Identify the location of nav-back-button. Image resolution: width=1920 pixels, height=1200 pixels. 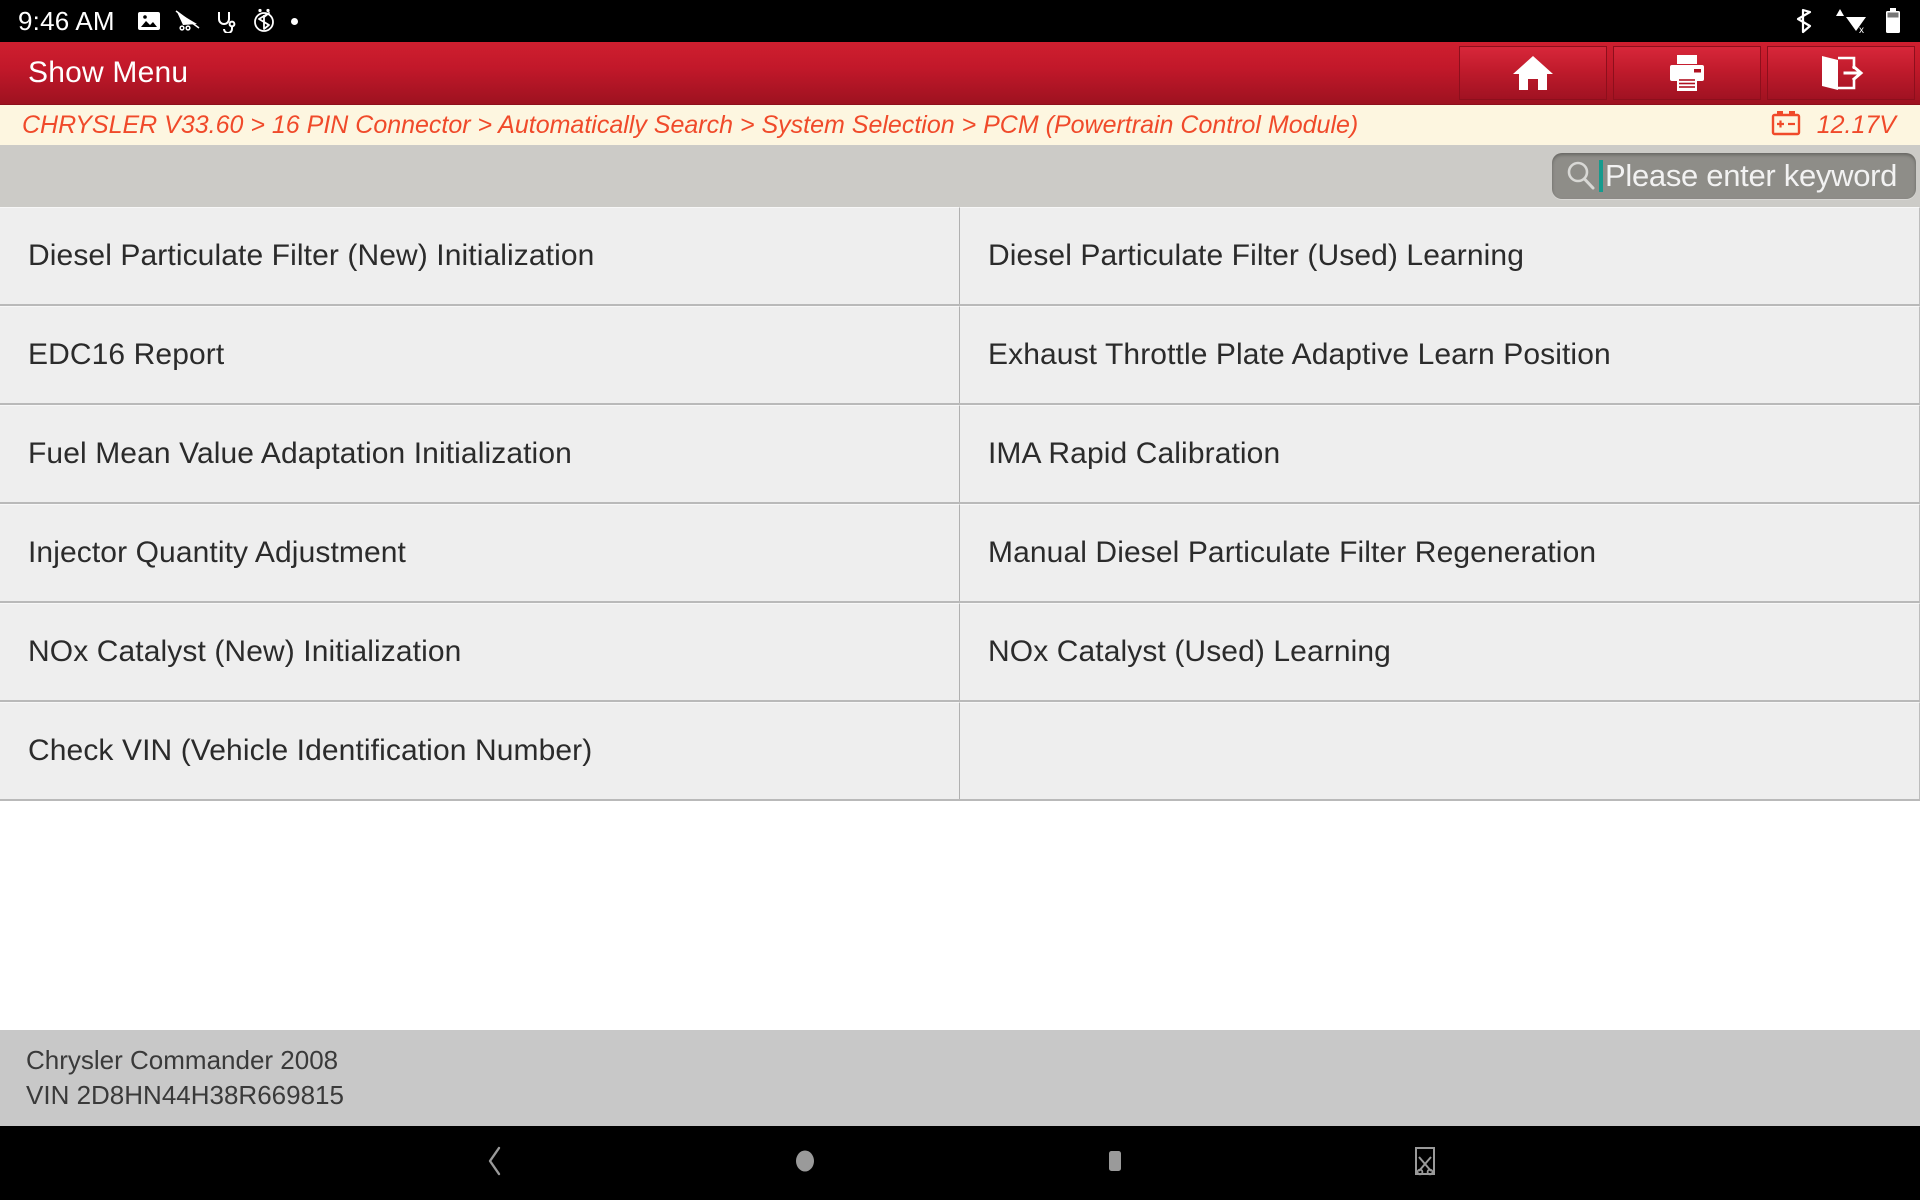
(495, 1163).